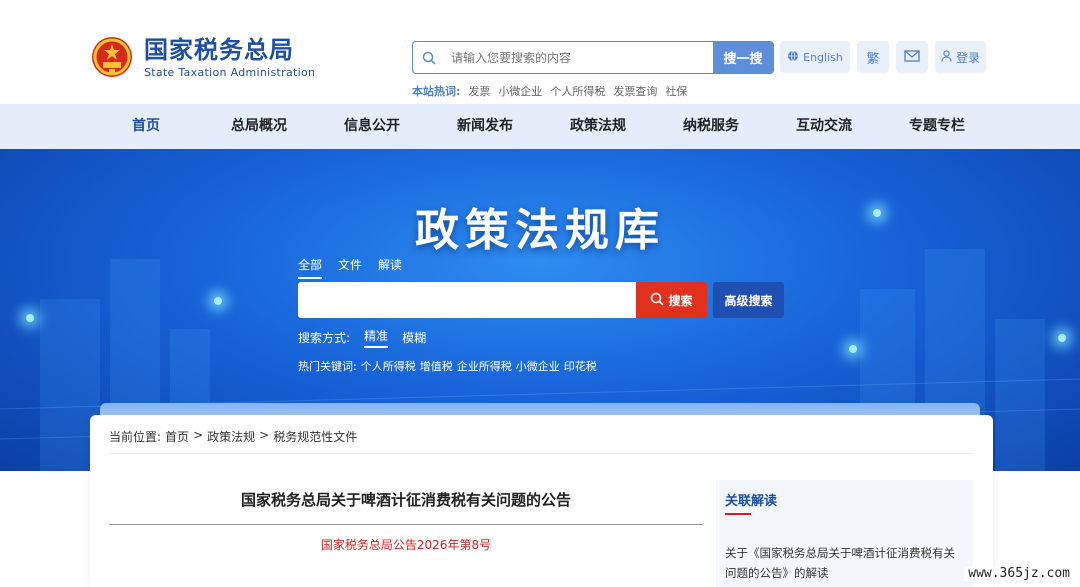  I want to click on site-search-box: 搜一搜, so click(593, 57).